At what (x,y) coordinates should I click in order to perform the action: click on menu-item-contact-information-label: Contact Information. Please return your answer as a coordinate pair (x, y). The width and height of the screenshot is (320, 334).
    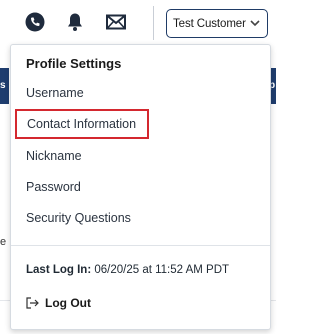
    Looking at the image, I should click on (82, 124).